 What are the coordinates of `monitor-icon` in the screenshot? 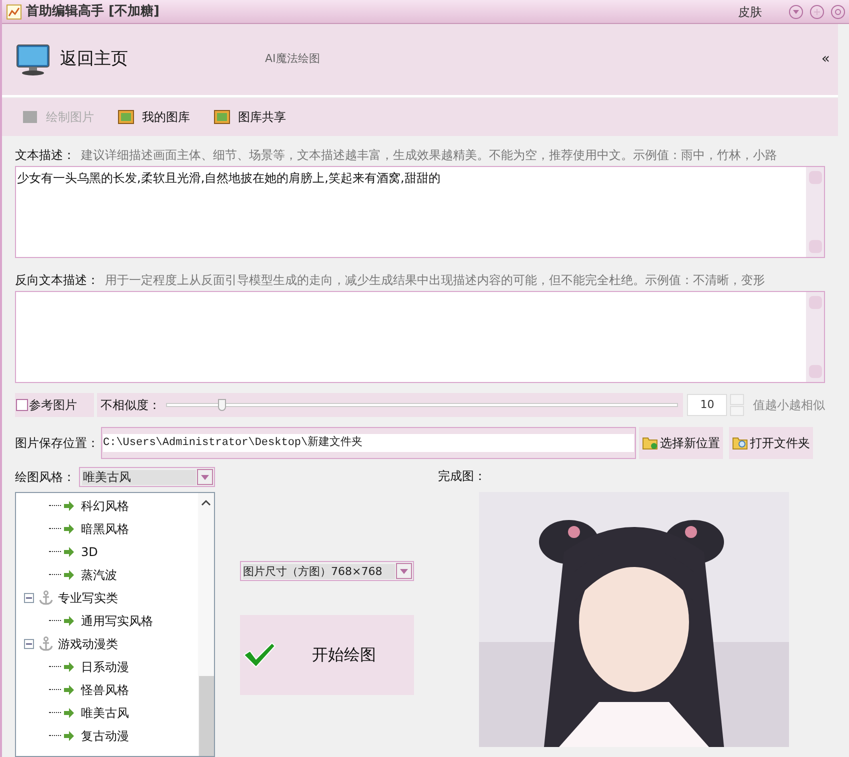 It's located at (33, 60).